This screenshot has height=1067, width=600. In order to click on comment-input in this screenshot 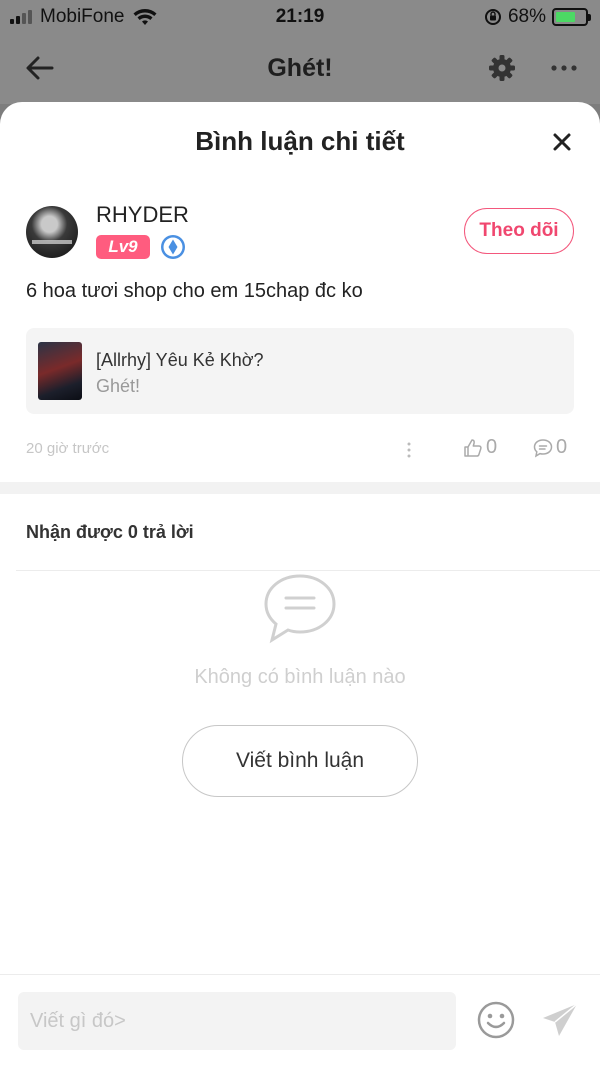, I will do `click(237, 1021)`.